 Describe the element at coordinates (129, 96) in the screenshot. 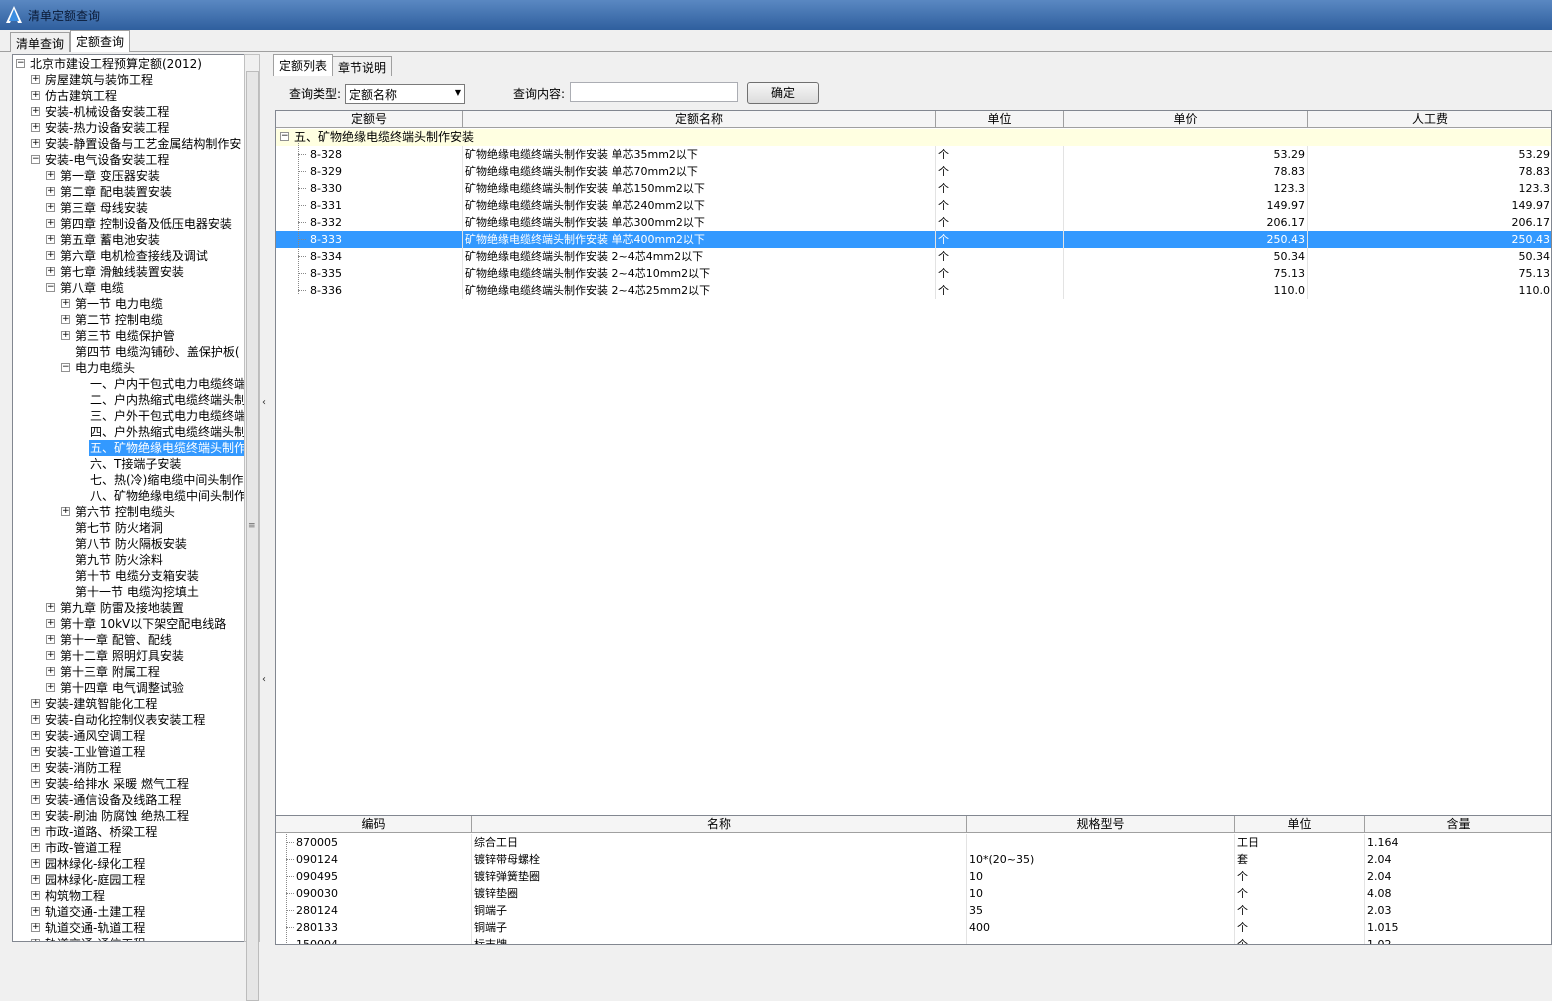

I see `tree-node: + 仿古建筑工程` at that location.